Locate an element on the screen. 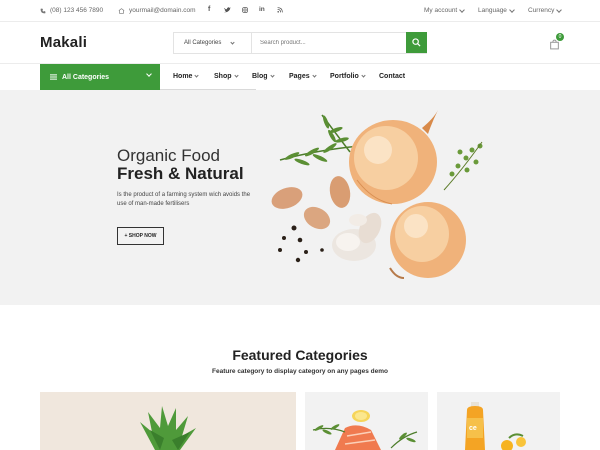  home-icon is located at coordinates (121, 10).